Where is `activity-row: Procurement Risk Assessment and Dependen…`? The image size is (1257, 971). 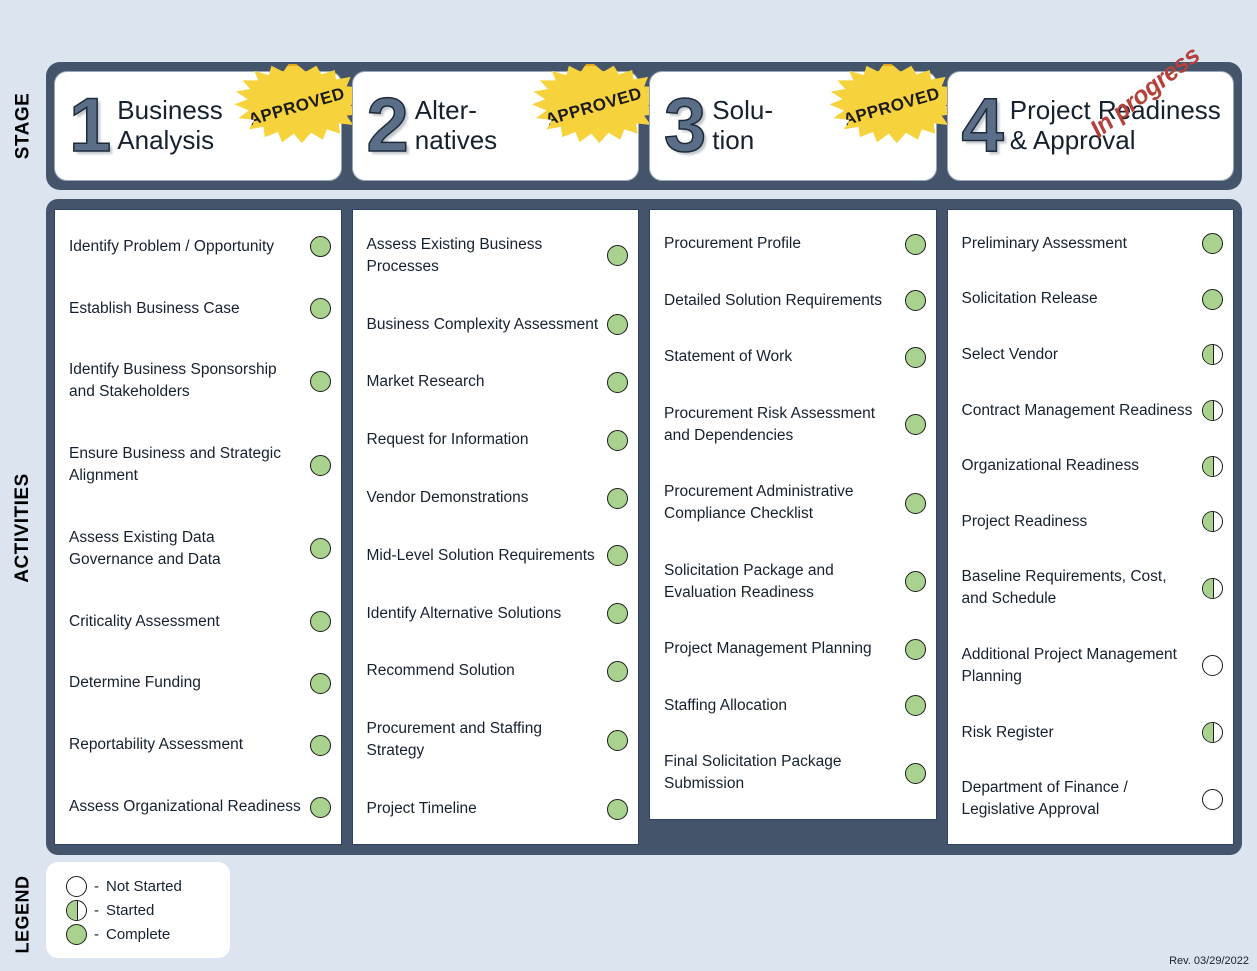 activity-row: Procurement Risk Assessment and Dependen… is located at coordinates (795, 425).